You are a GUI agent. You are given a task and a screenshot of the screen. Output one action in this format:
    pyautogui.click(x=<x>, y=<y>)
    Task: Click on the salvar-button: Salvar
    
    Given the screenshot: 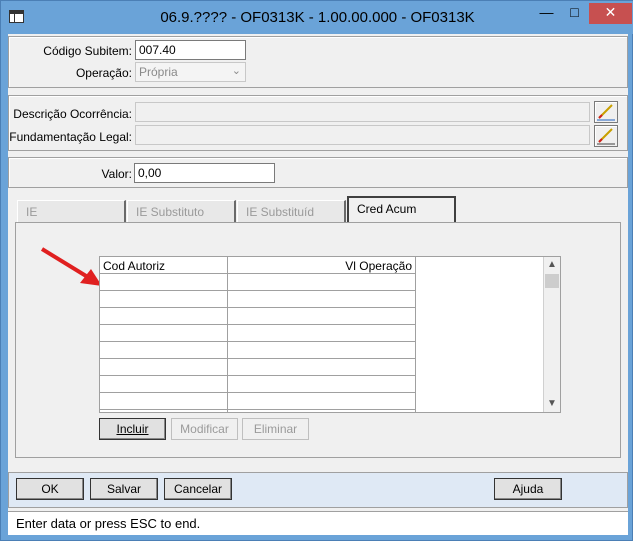 What is the action you would take?
    pyautogui.click(x=124, y=489)
    